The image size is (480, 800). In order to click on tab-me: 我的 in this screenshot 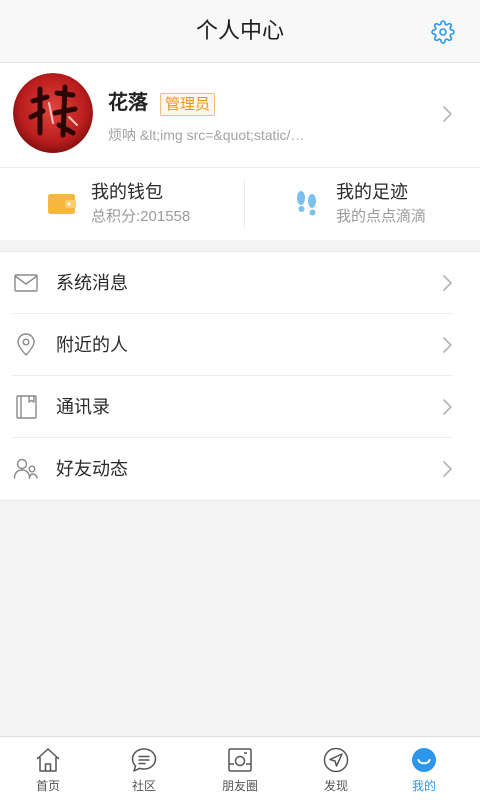, I will do `click(424, 768)`.